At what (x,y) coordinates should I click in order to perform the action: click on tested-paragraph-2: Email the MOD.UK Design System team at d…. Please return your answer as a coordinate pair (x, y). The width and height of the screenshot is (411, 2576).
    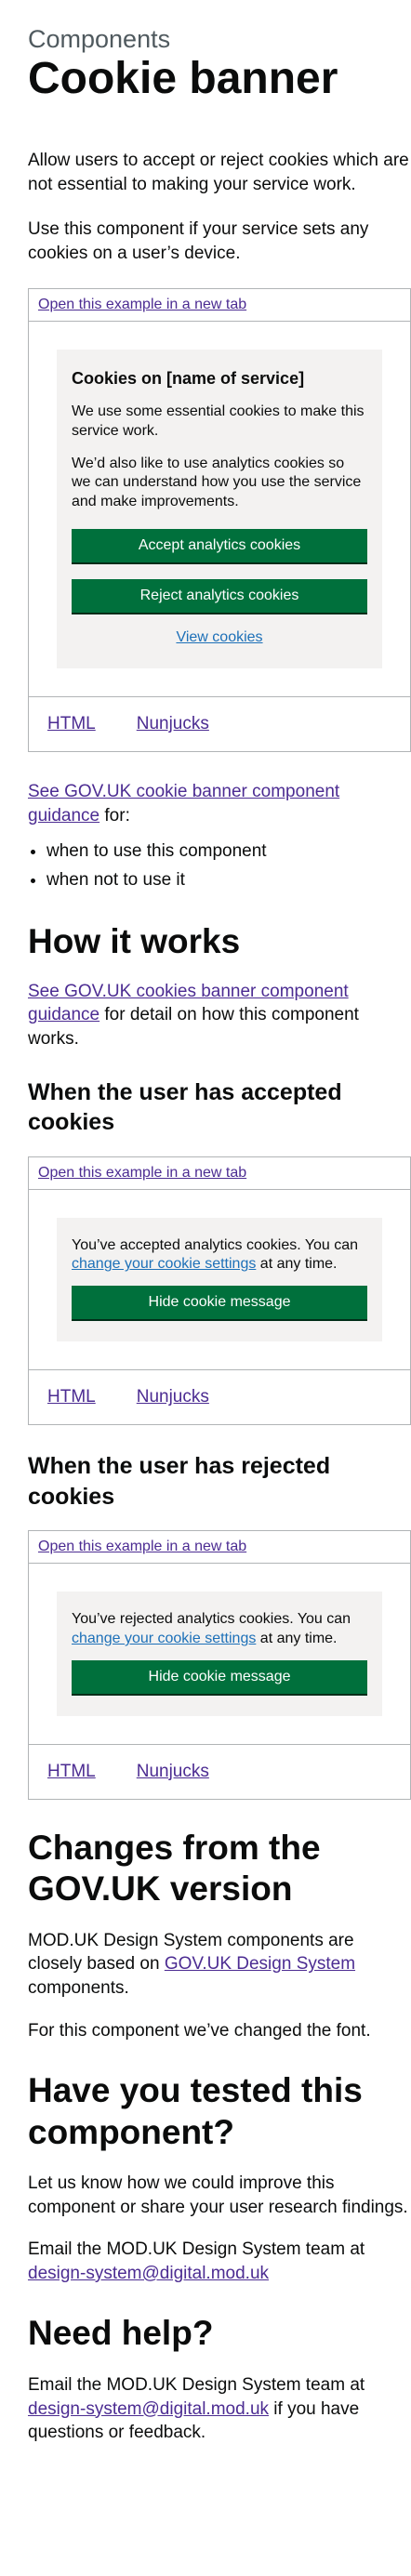
    Looking at the image, I should click on (196, 2261).